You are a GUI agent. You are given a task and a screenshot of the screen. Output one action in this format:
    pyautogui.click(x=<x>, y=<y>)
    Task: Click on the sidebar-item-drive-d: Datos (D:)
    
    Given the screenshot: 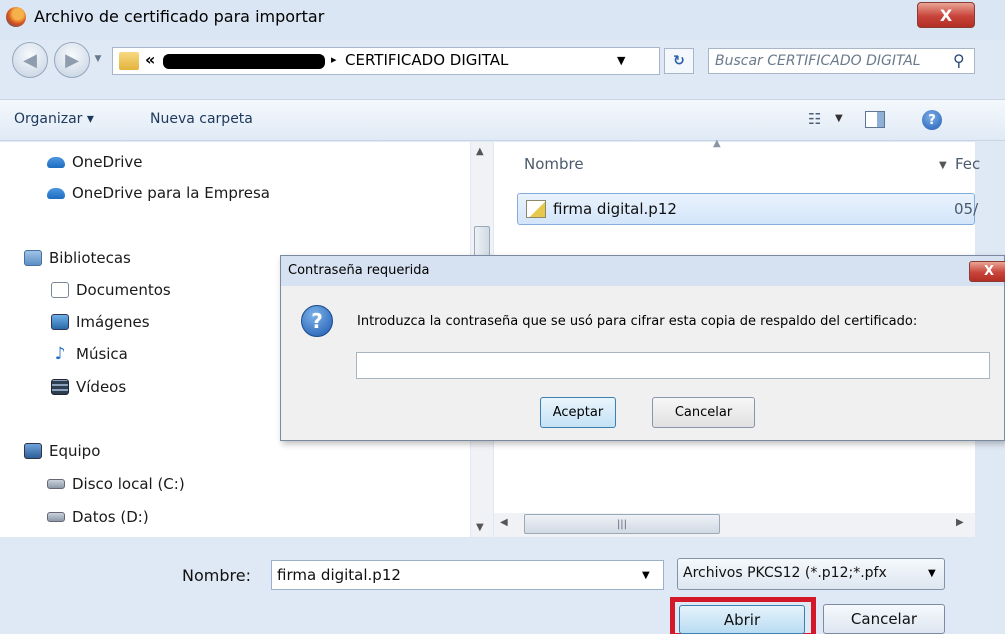 What is the action you would take?
    pyautogui.click(x=98, y=517)
    